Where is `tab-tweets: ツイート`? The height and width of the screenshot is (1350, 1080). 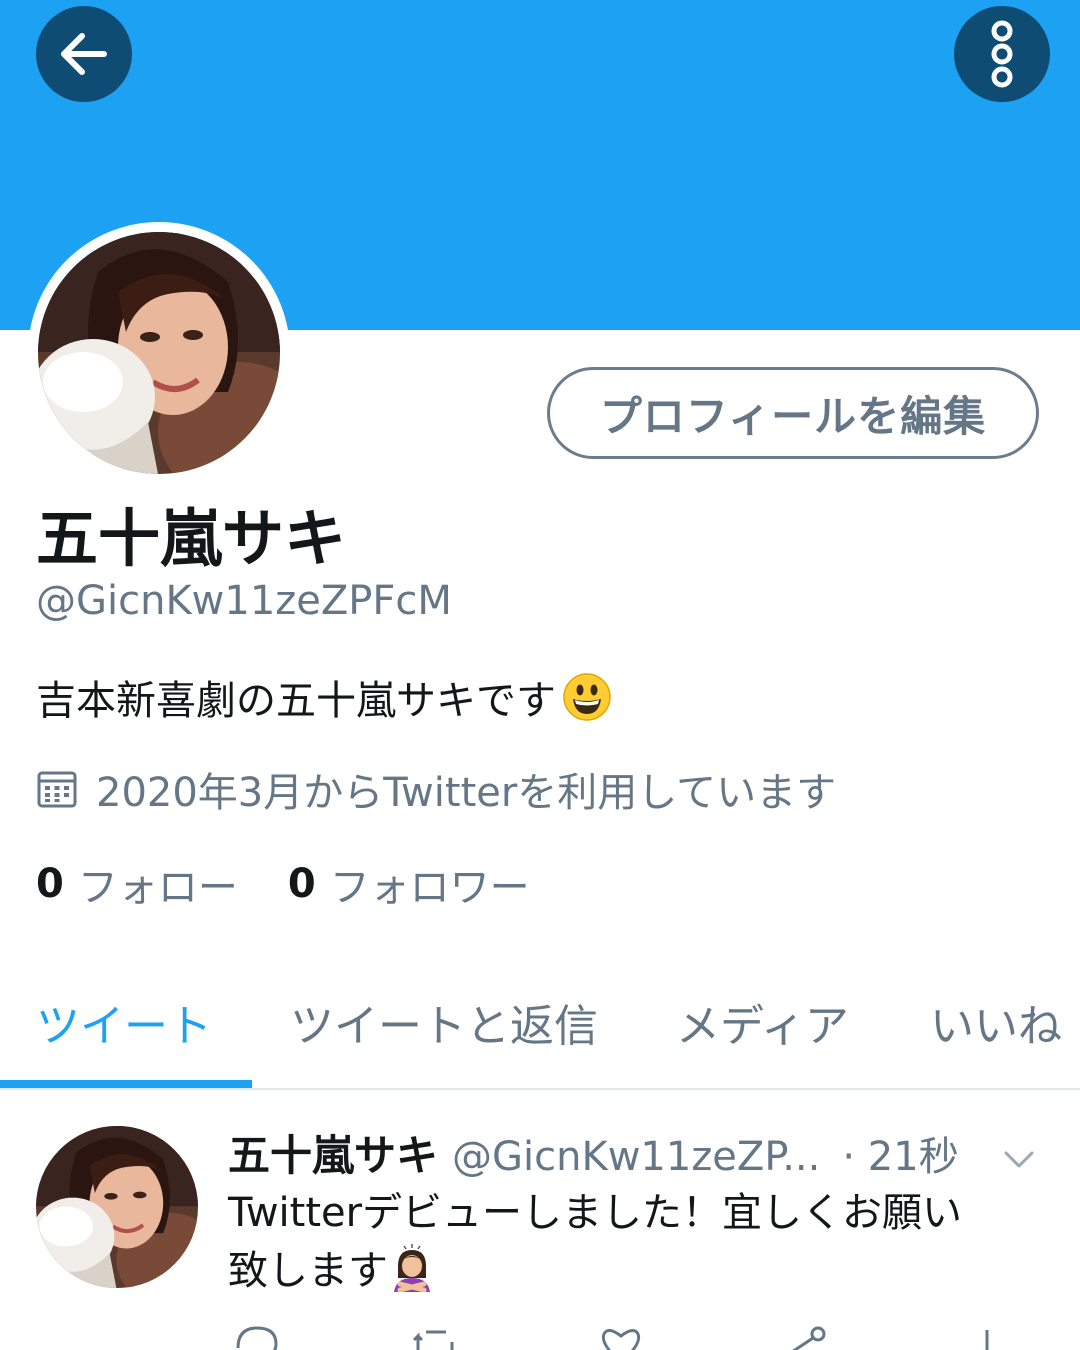
tab-tweets: ツイート is located at coordinates (124, 1022).